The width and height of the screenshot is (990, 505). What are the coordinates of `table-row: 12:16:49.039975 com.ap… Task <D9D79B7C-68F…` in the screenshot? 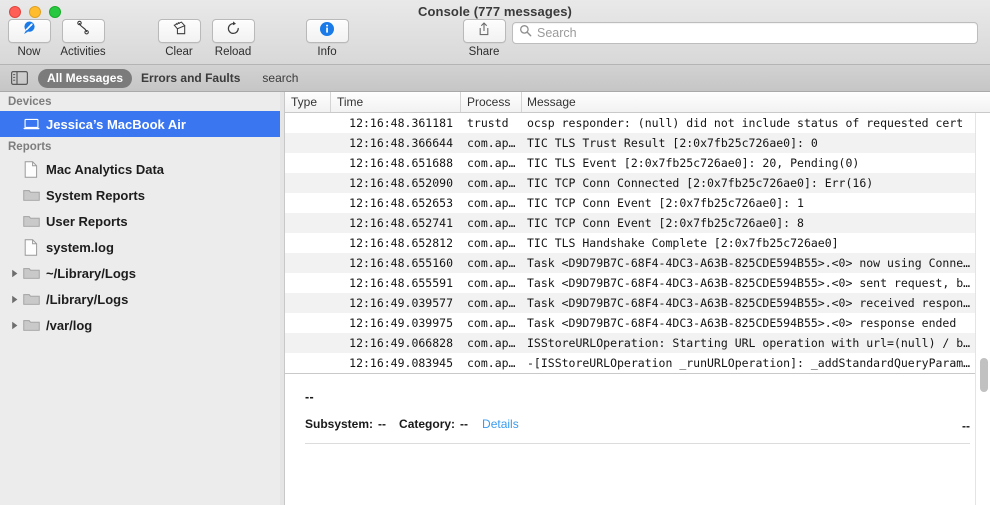 It's located at (637, 323).